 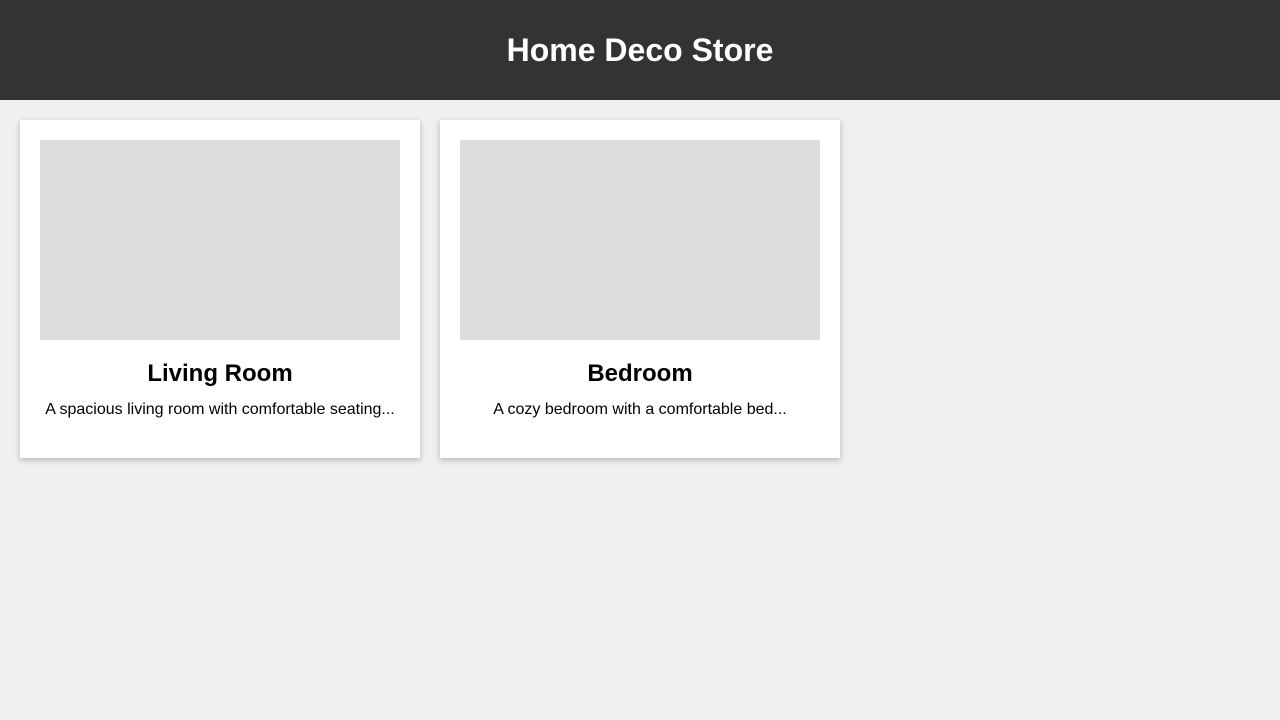 I want to click on room-card-title: Bedroom, so click(x=640, y=373).